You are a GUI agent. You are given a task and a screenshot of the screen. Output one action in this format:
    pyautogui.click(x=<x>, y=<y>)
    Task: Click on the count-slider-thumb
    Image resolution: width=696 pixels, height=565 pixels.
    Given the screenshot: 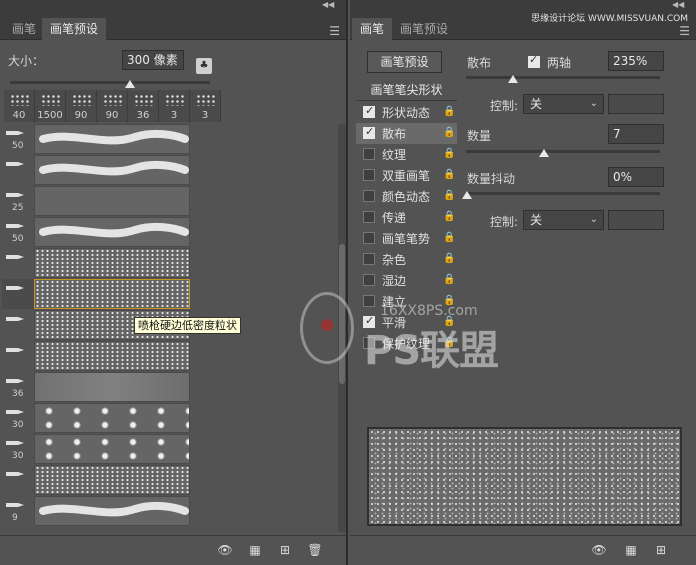 What is the action you would take?
    pyautogui.click(x=544, y=153)
    